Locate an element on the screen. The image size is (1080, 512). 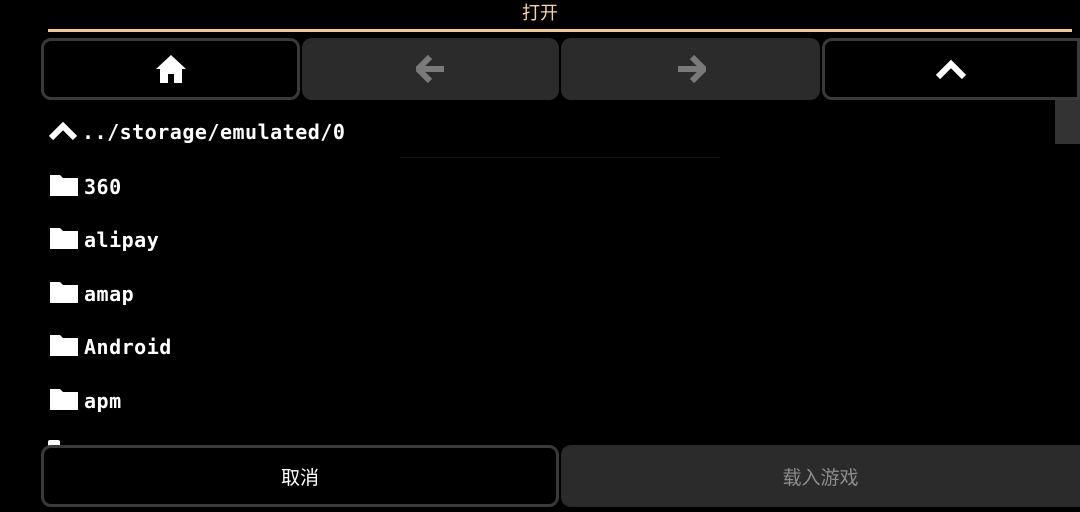
back-button is located at coordinates (430, 69).